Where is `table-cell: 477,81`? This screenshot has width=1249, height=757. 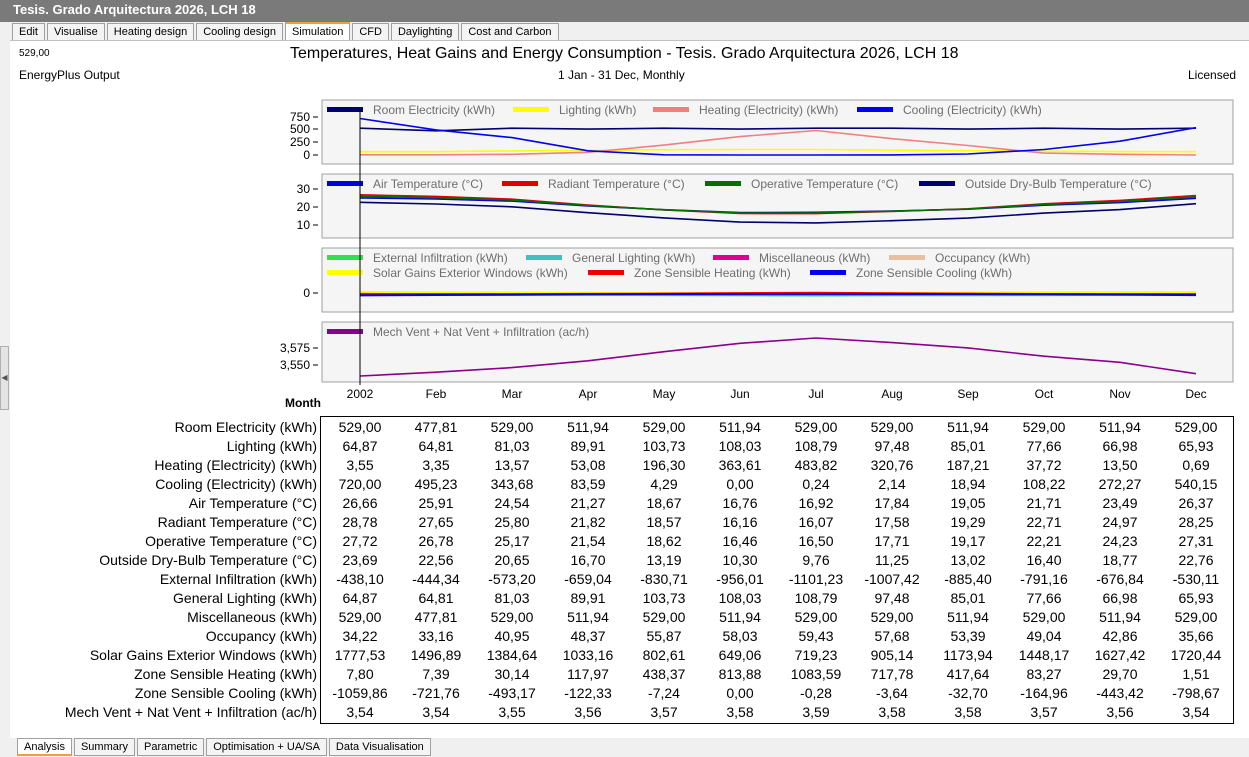 table-cell: 477,81 is located at coordinates (436, 427).